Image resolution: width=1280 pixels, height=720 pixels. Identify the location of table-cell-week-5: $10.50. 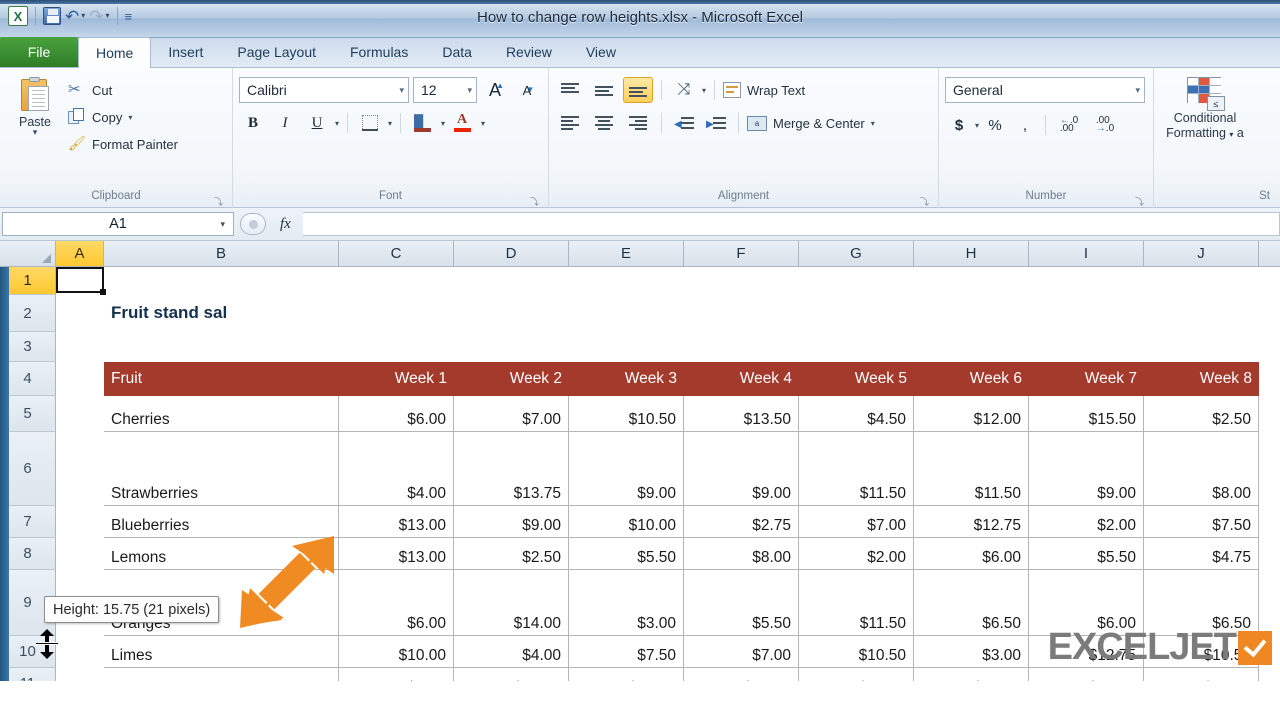
(856, 652).